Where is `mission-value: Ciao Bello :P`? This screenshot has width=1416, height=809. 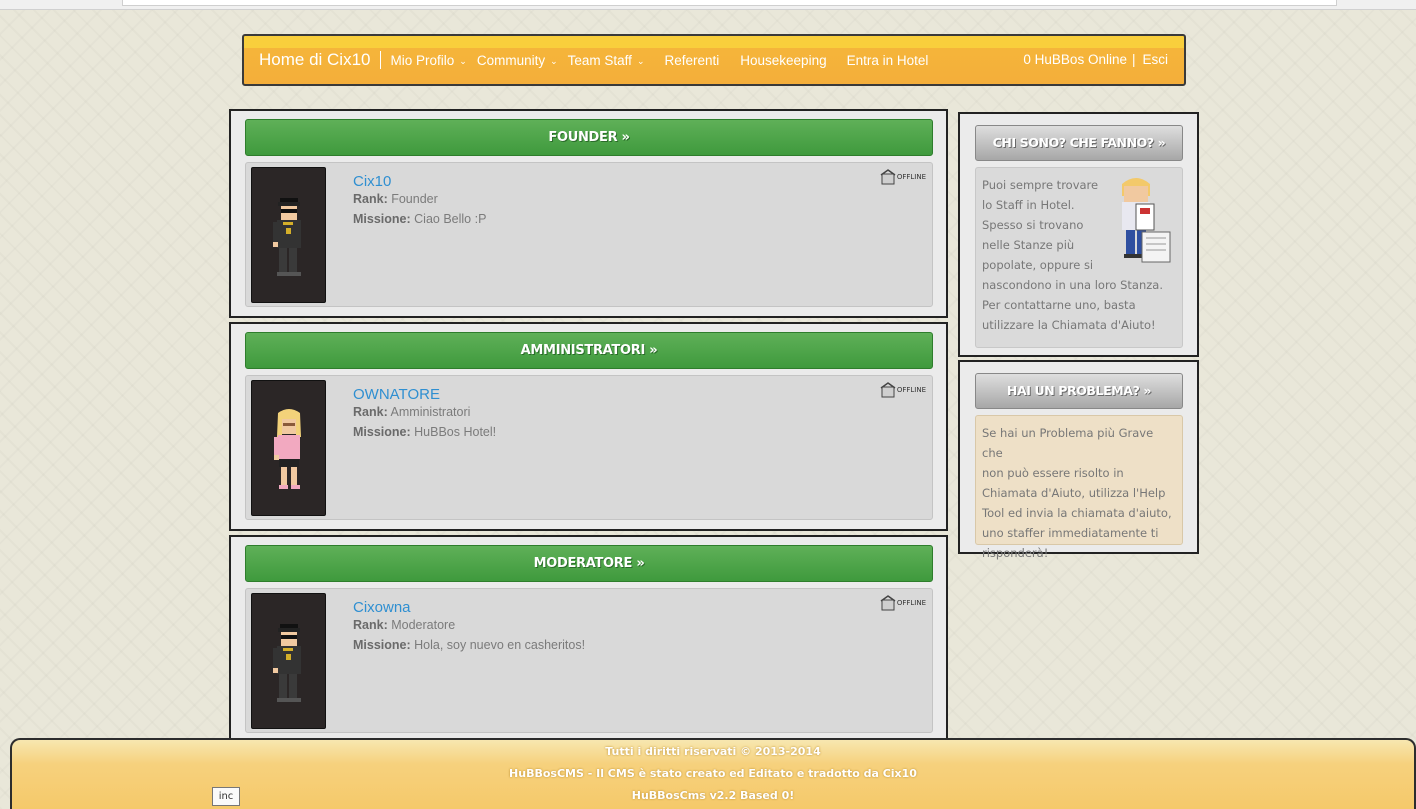 mission-value: Ciao Bello :P is located at coordinates (450, 219).